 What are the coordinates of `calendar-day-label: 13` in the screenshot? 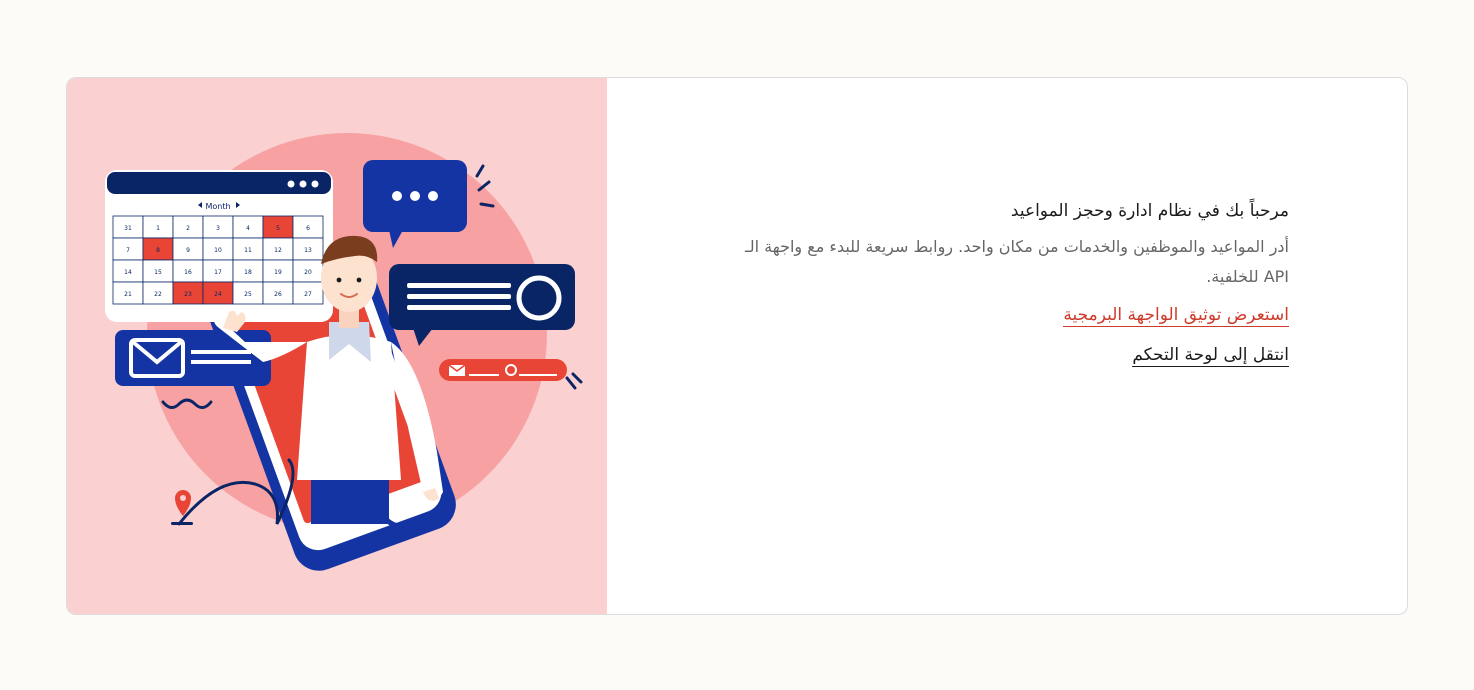 It's located at (308, 250).